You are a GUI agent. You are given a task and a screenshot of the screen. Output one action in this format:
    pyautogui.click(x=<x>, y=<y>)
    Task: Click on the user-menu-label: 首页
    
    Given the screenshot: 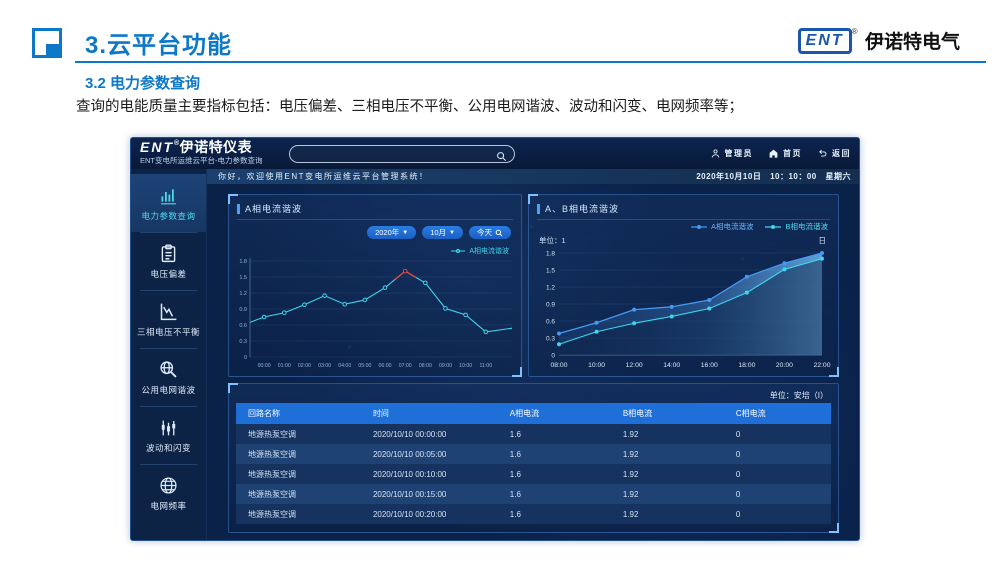 What is the action you would take?
    pyautogui.click(x=792, y=153)
    